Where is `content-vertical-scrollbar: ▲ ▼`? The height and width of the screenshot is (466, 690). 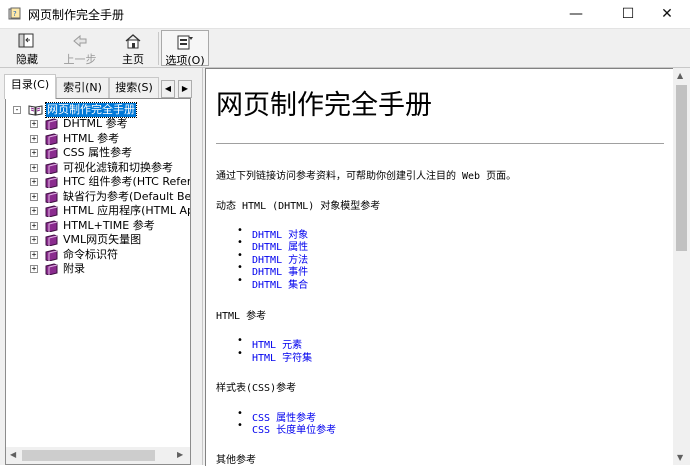 content-vertical-scrollbar: ▲ ▼ is located at coordinates (681, 266).